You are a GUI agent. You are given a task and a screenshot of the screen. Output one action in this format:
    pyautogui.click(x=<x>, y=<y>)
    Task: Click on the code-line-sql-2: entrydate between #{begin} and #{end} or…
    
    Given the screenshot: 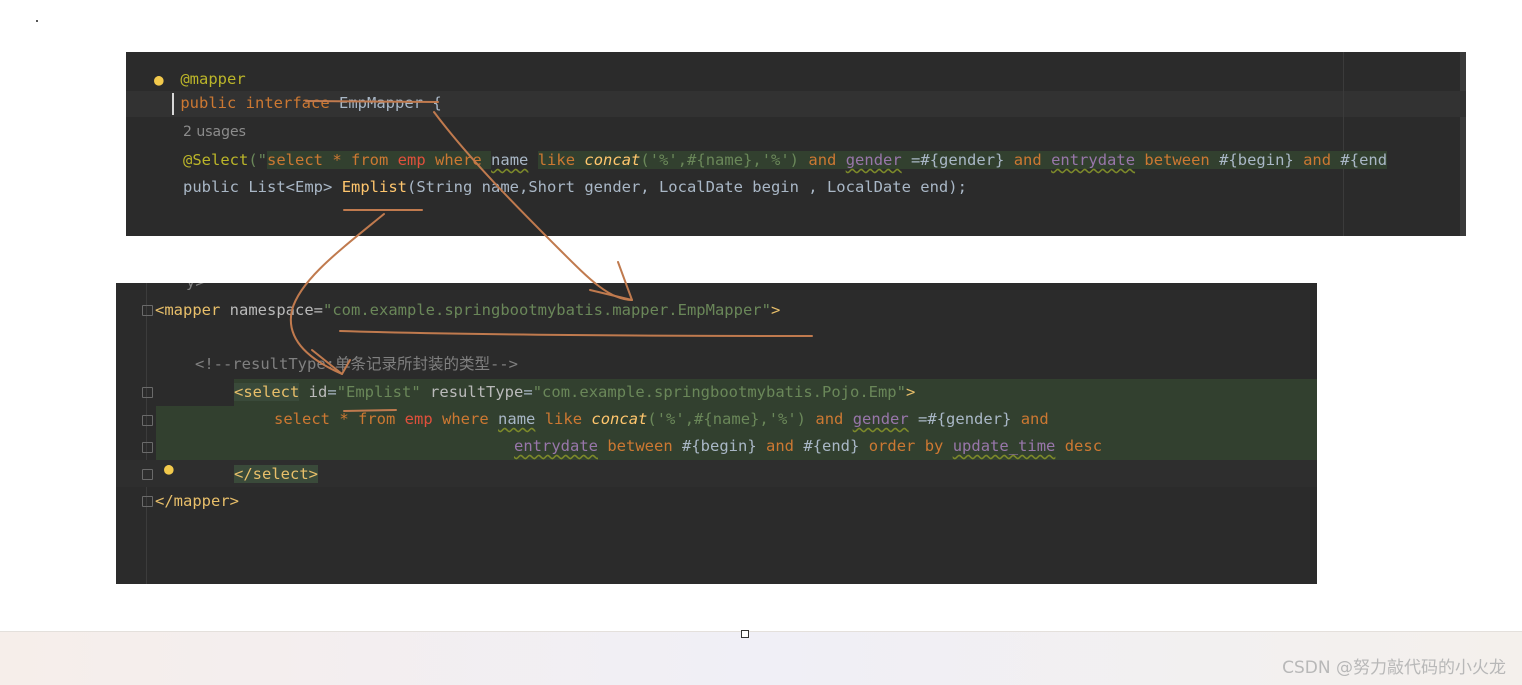 What is the action you would take?
    pyautogui.click(x=808, y=446)
    